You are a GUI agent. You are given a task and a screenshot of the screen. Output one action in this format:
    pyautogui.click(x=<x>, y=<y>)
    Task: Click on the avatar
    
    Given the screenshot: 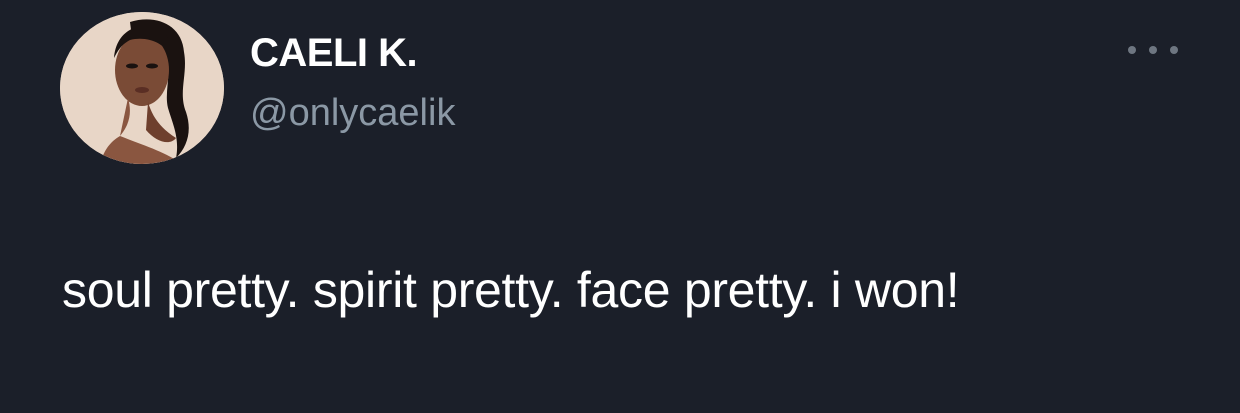 What is the action you would take?
    pyautogui.click(x=142, y=88)
    